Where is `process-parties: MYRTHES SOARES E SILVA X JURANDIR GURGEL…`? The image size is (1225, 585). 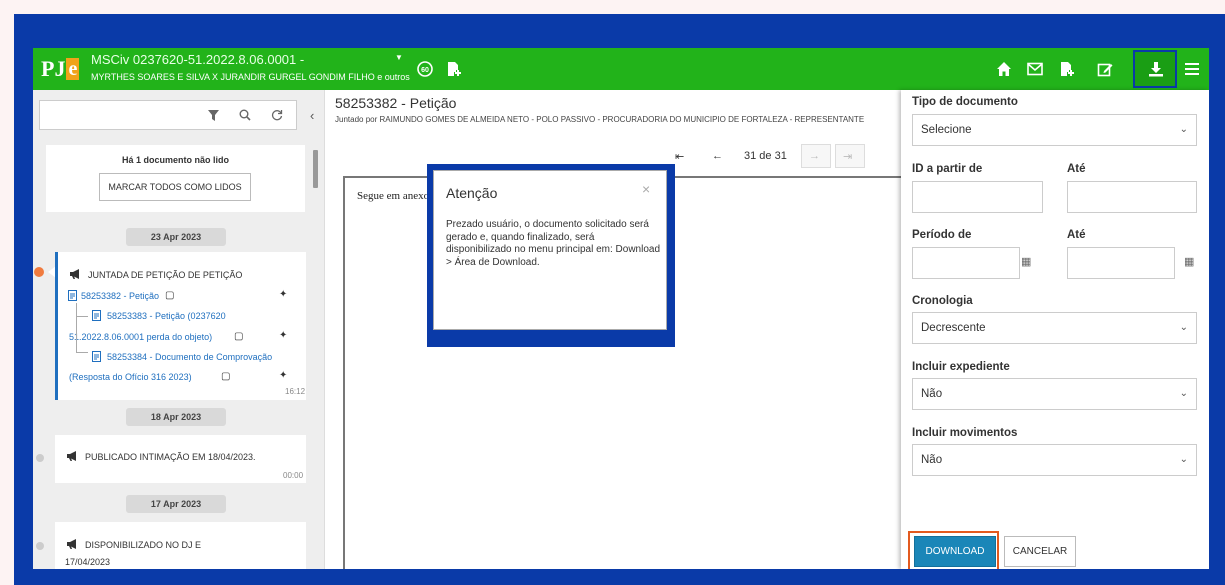 process-parties: MYRTHES SOARES E SILVA X JURANDIR GURGEL… is located at coordinates (250, 77).